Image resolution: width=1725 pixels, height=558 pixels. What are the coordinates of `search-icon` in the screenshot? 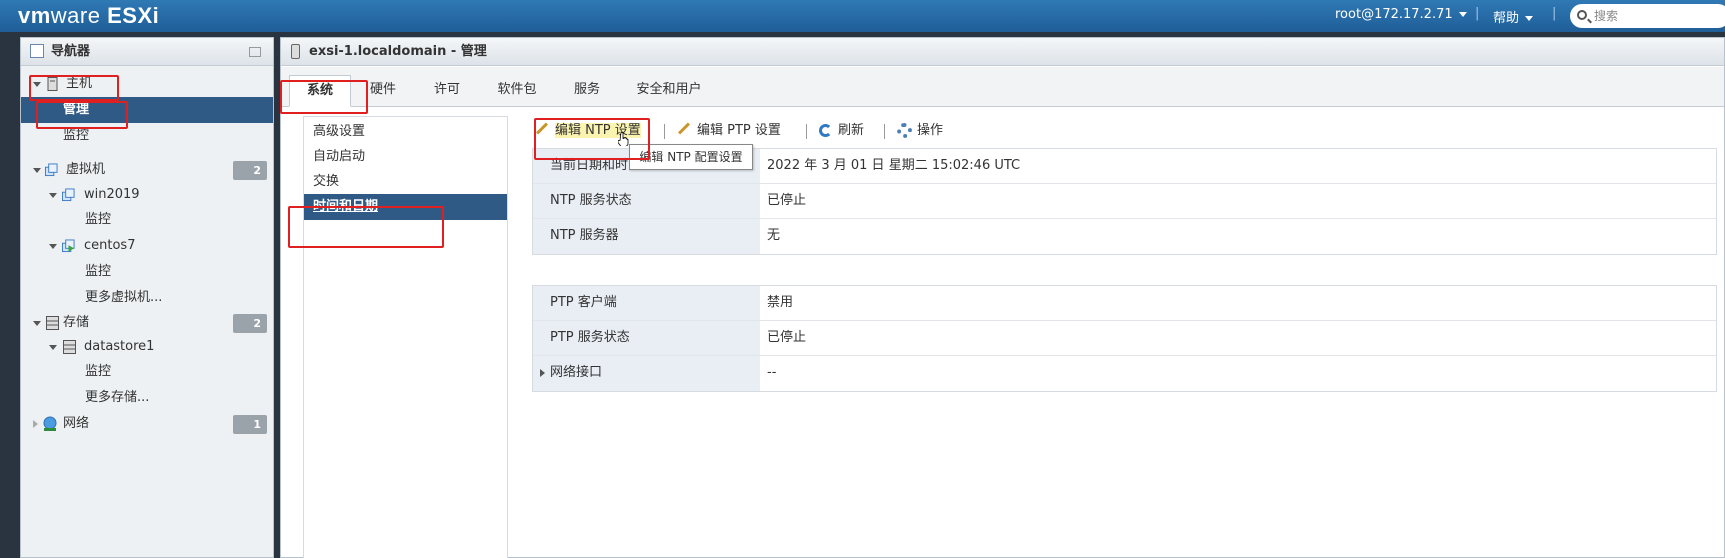 It's located at (1582, 15).